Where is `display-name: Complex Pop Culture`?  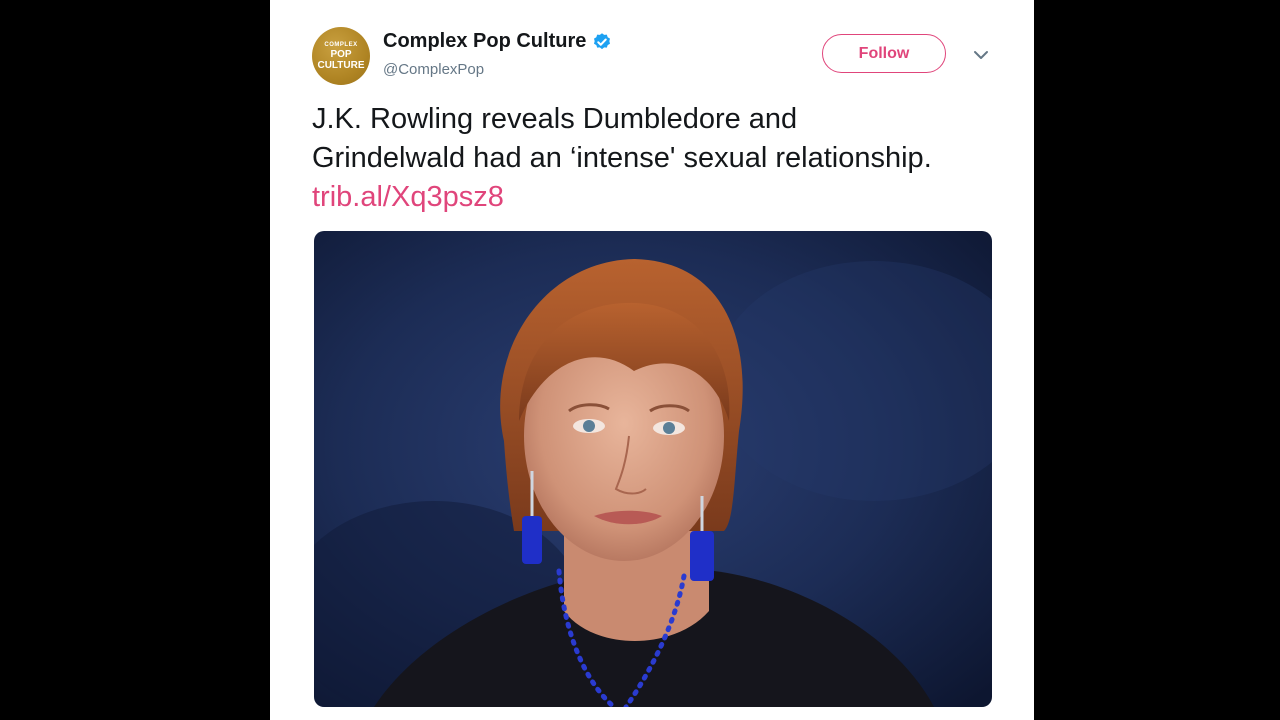
display-name: Complex Pop Culture is located at coordinates (485, 41).